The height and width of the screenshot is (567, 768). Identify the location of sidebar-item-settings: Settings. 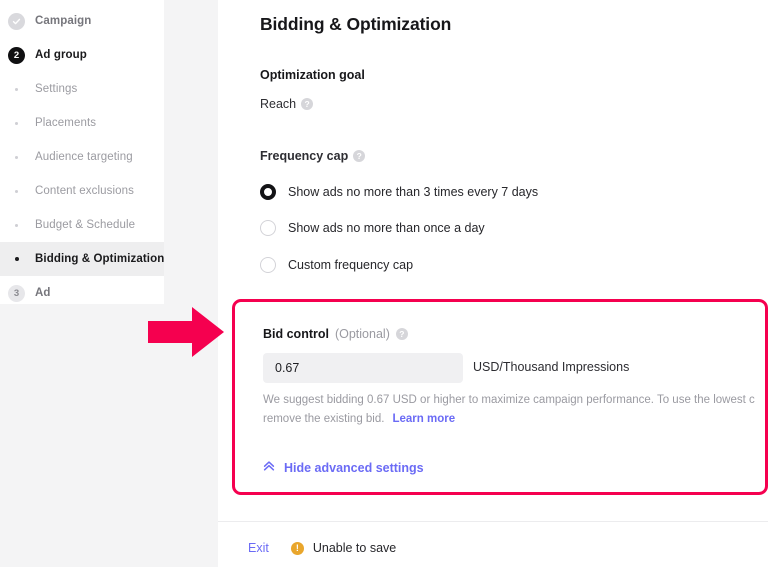
(82, 89).